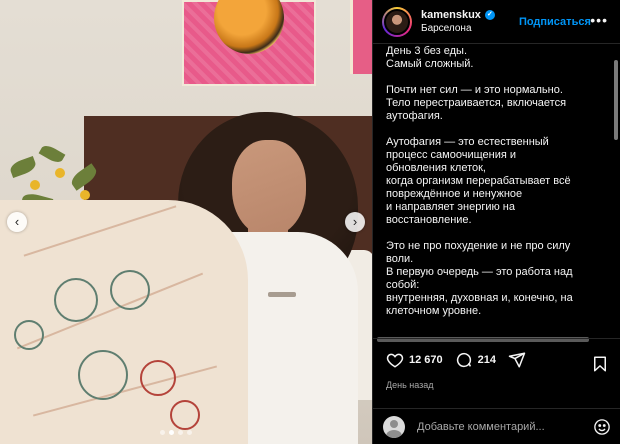 This screenshot has width=620, height=444. Describe the element at coordinates (430, 64) in the screenshot. I see `caption-line: Самый сложный.` at that location.